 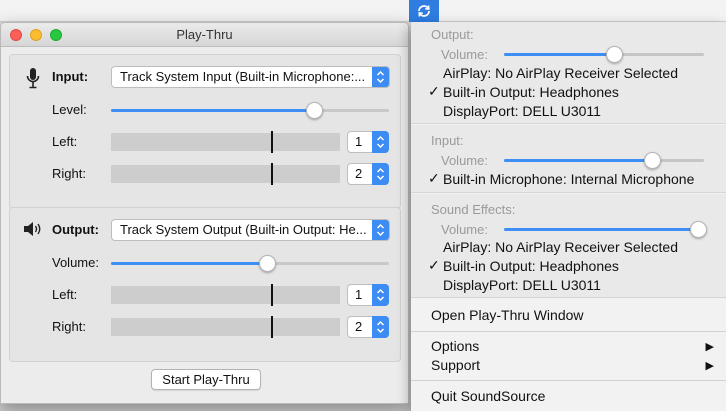 I want to click on menu-input-volume-slider, so click(x=604, y=160).